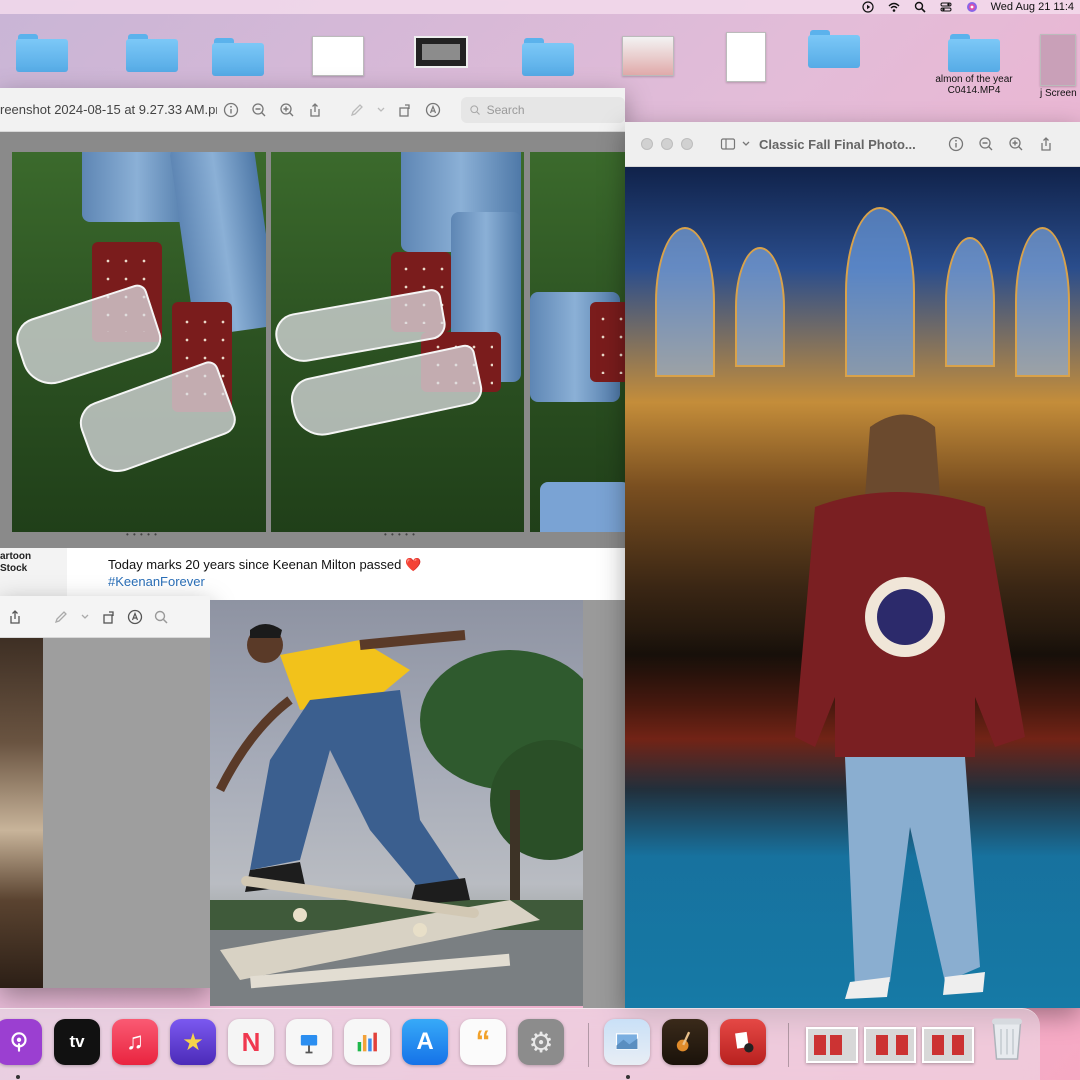  Describe the element at coordinates (16, 556) in the screenshot. I see `tweet-side-line-1: artoon` at that location.